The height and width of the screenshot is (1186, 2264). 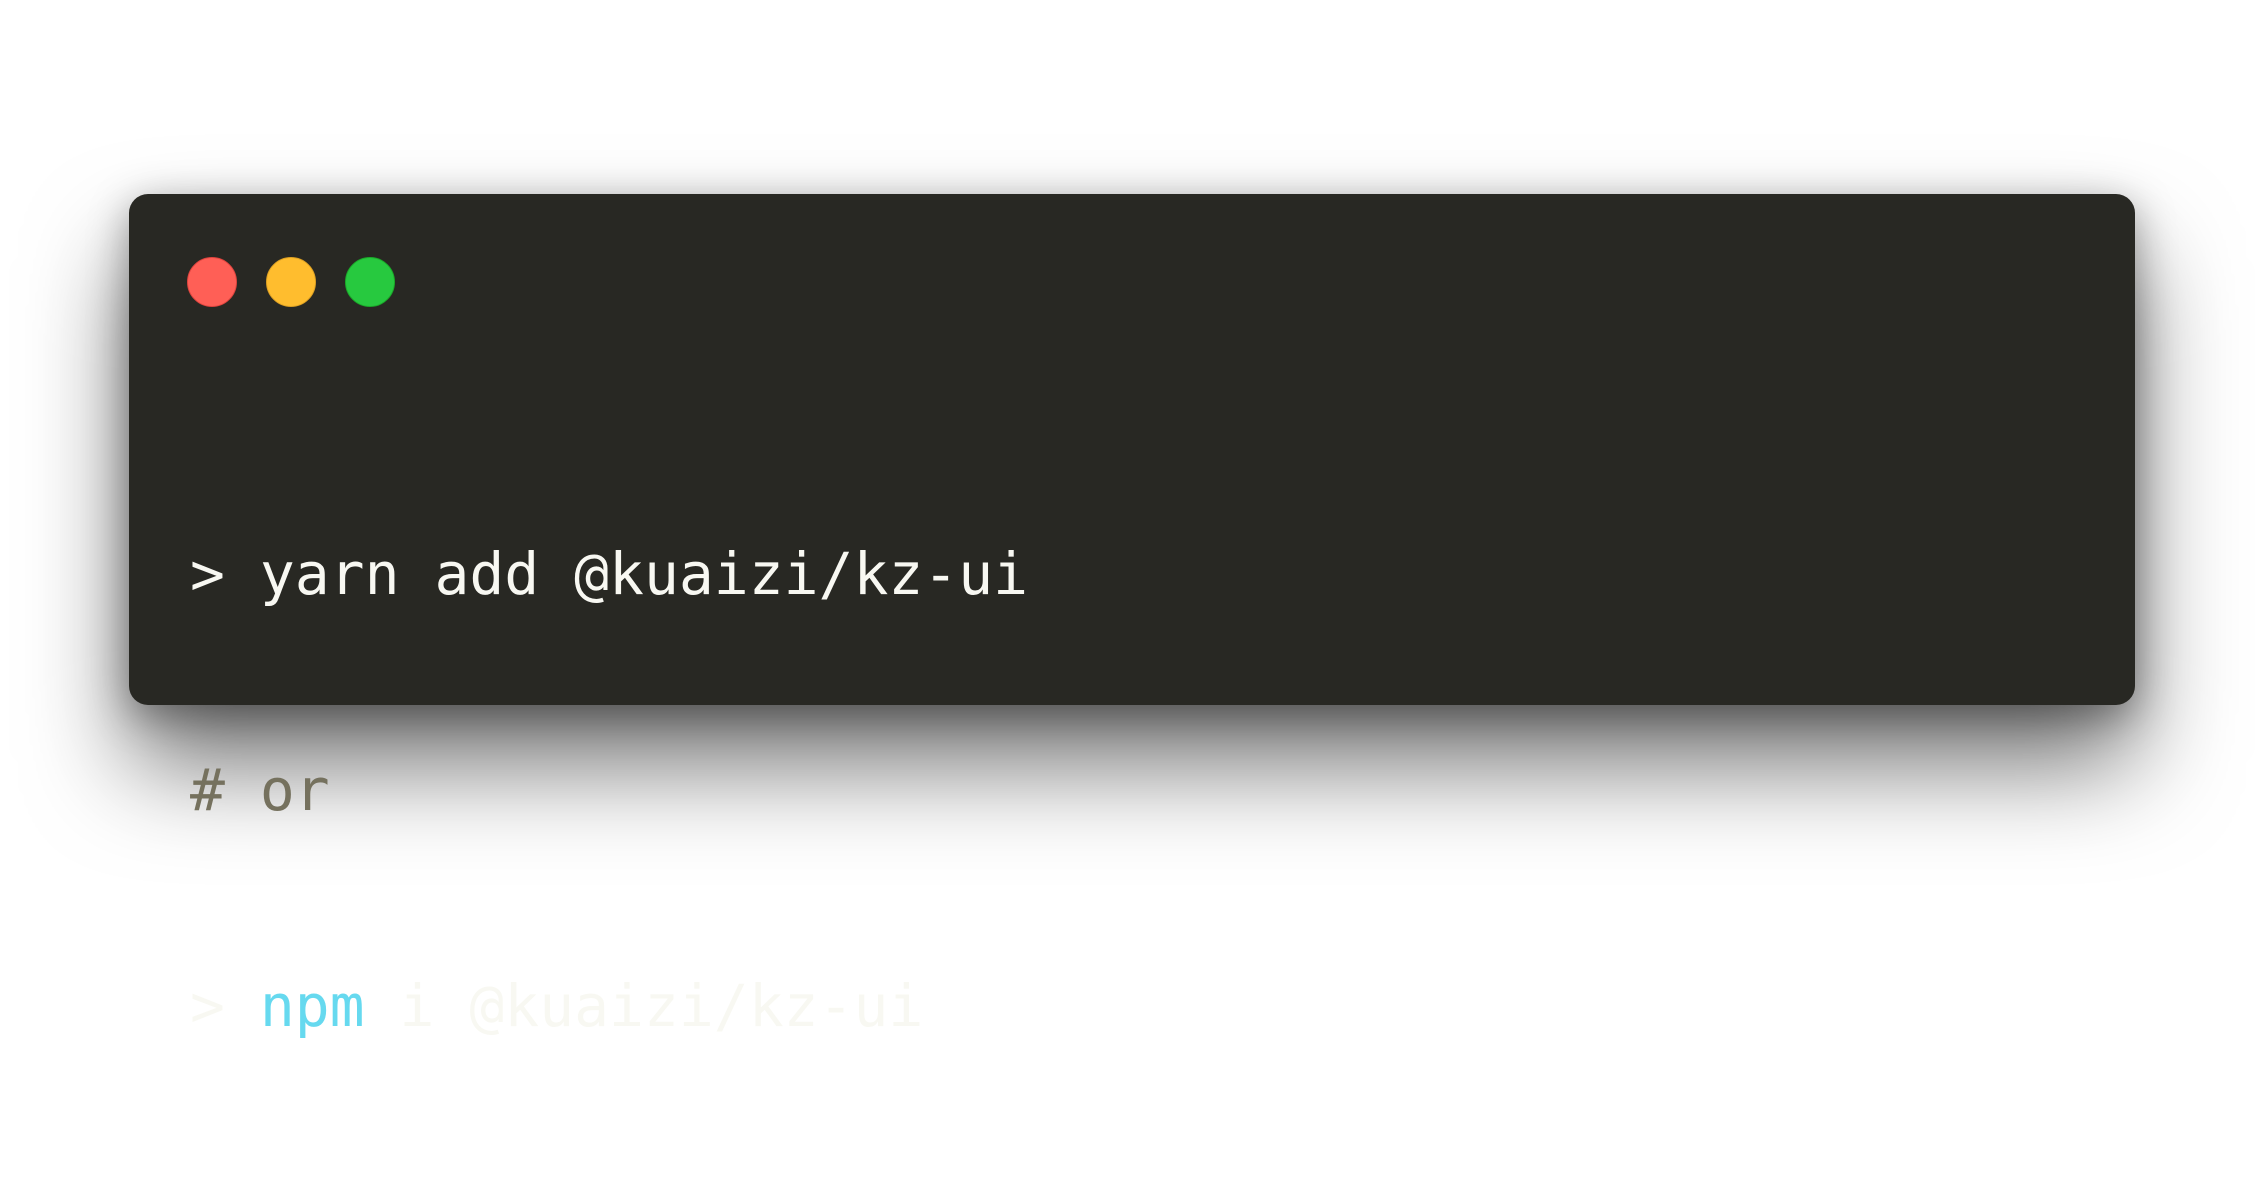 I want to click on code-line-2: # or, so click(x=609, y=790).